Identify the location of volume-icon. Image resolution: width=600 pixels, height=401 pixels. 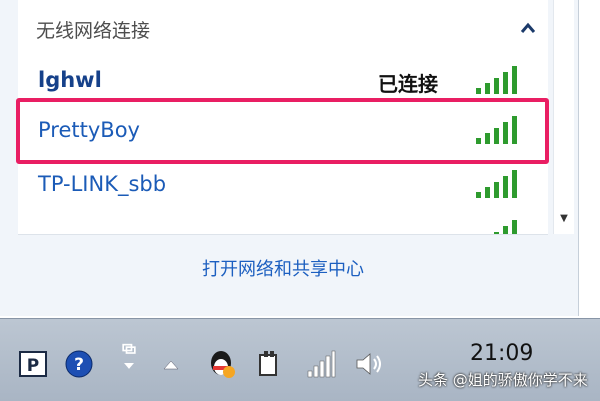
(369, 364).